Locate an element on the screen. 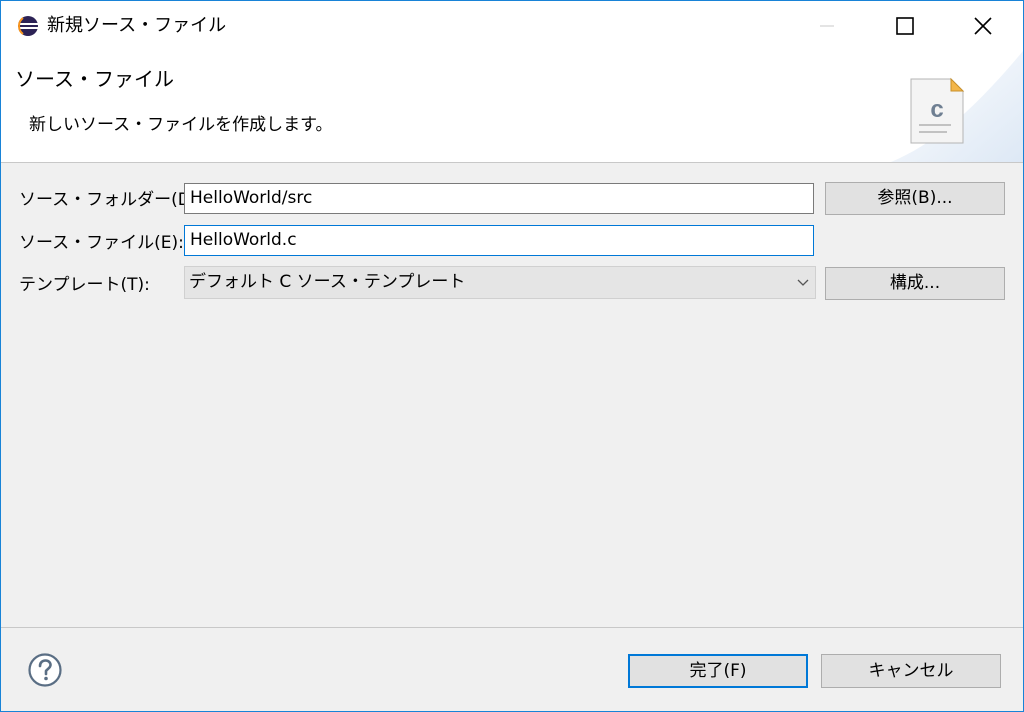  template-select-value: デフォルト C ソース・テンプレート is located at coordinates (327, 282).